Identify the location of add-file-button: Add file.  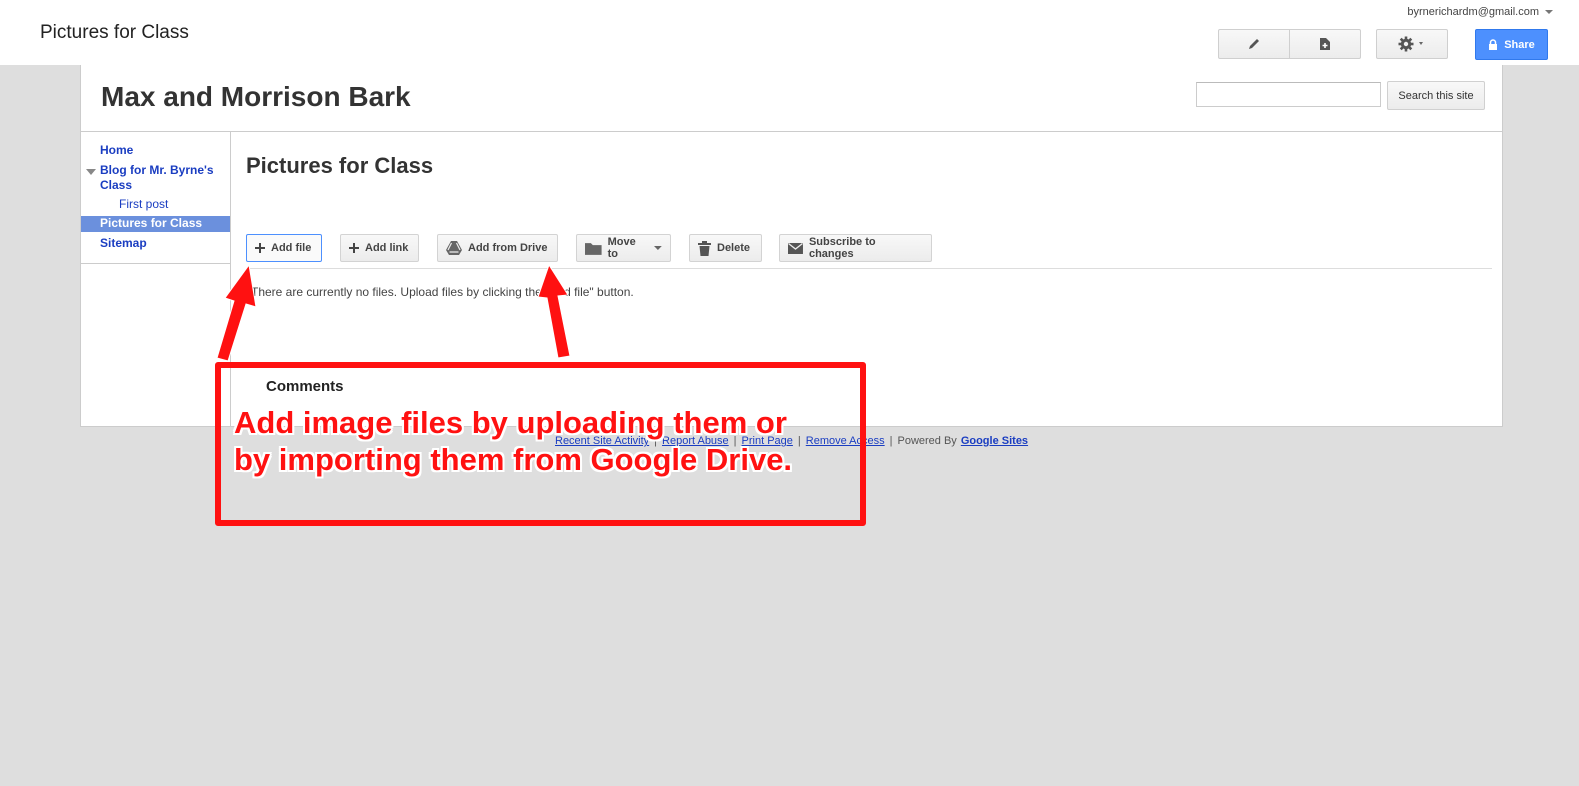
(284, 248).